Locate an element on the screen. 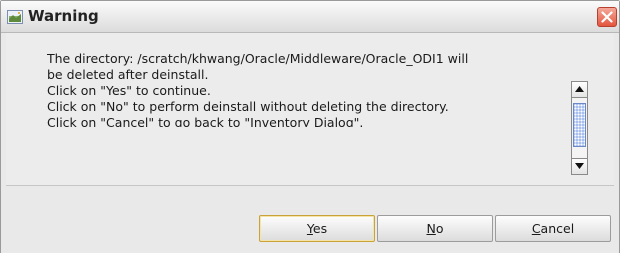 The width and height of the screenshot is (623, 256). close-button is located at coordinates (607, 17).